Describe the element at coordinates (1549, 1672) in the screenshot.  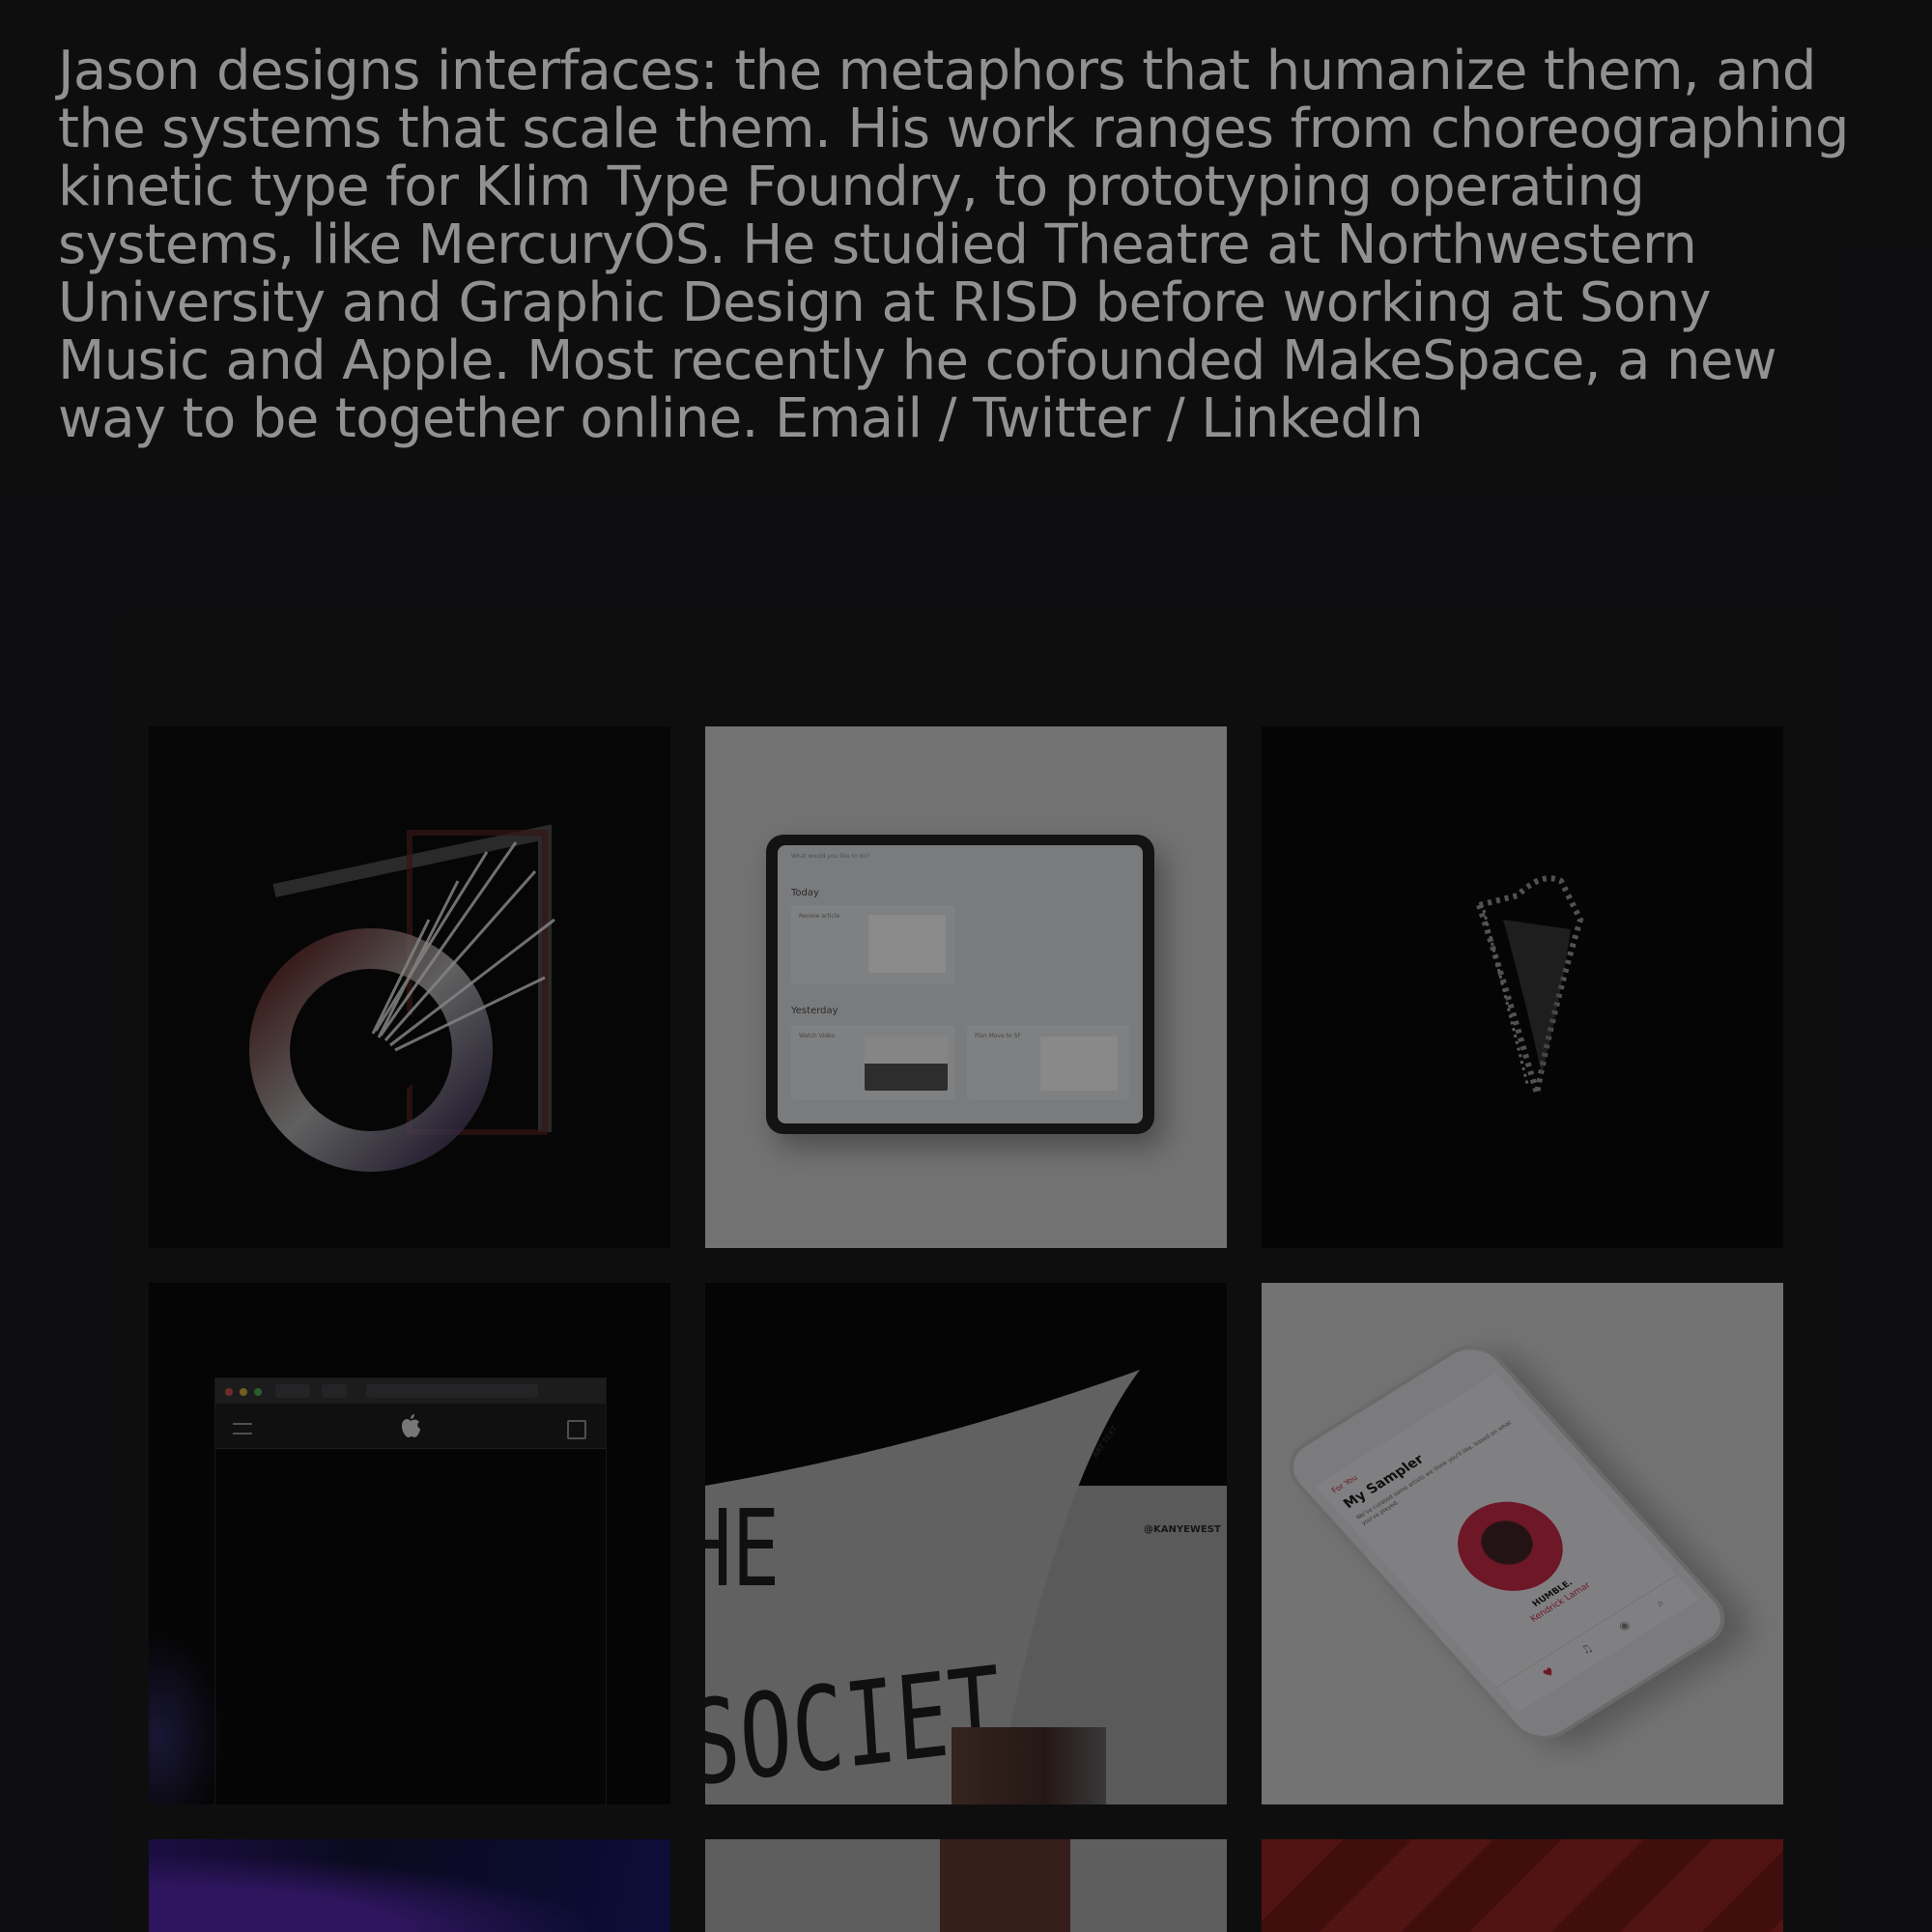
I see `heart-icon: ♥` at that location.